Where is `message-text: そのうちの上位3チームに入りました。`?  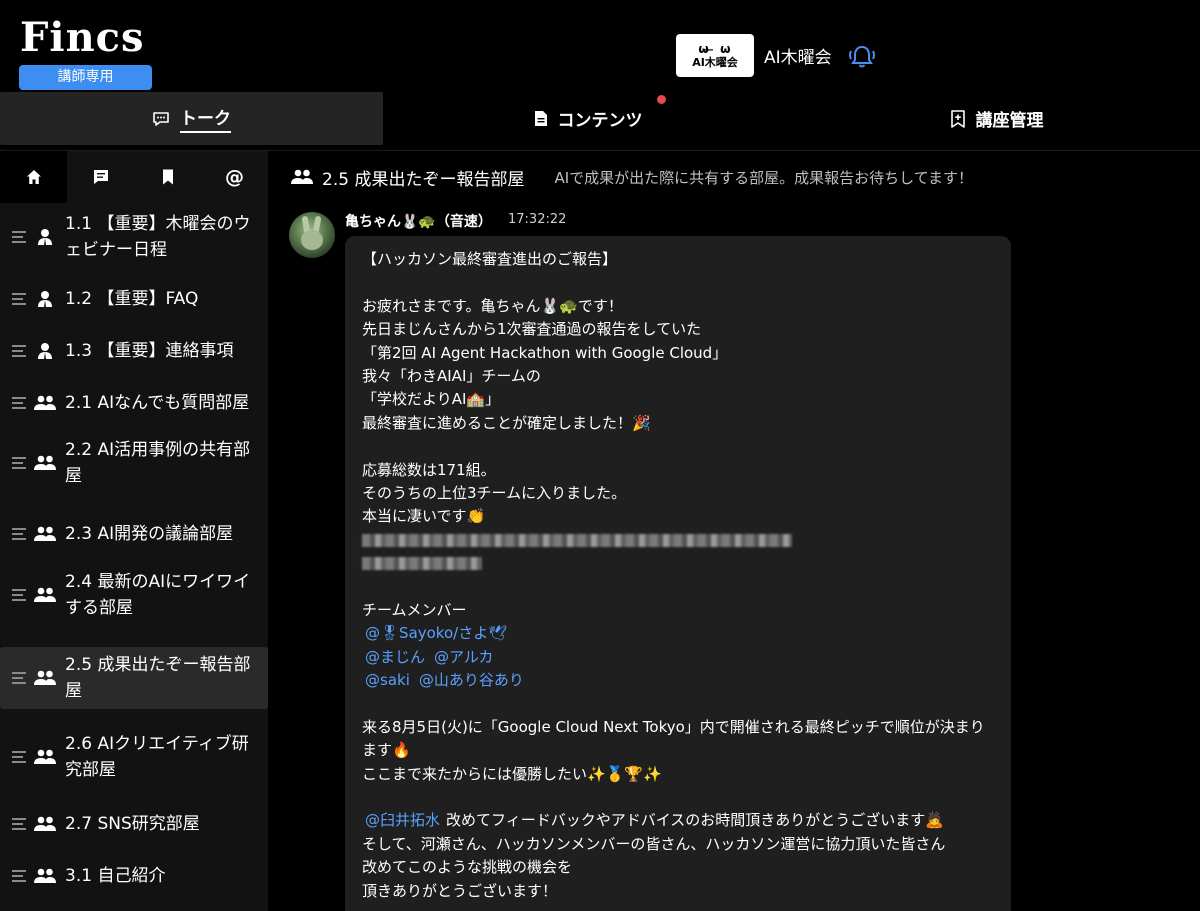
message-text: そのうちの上位3チームに入りました。 is located at coordinates (494, 492).